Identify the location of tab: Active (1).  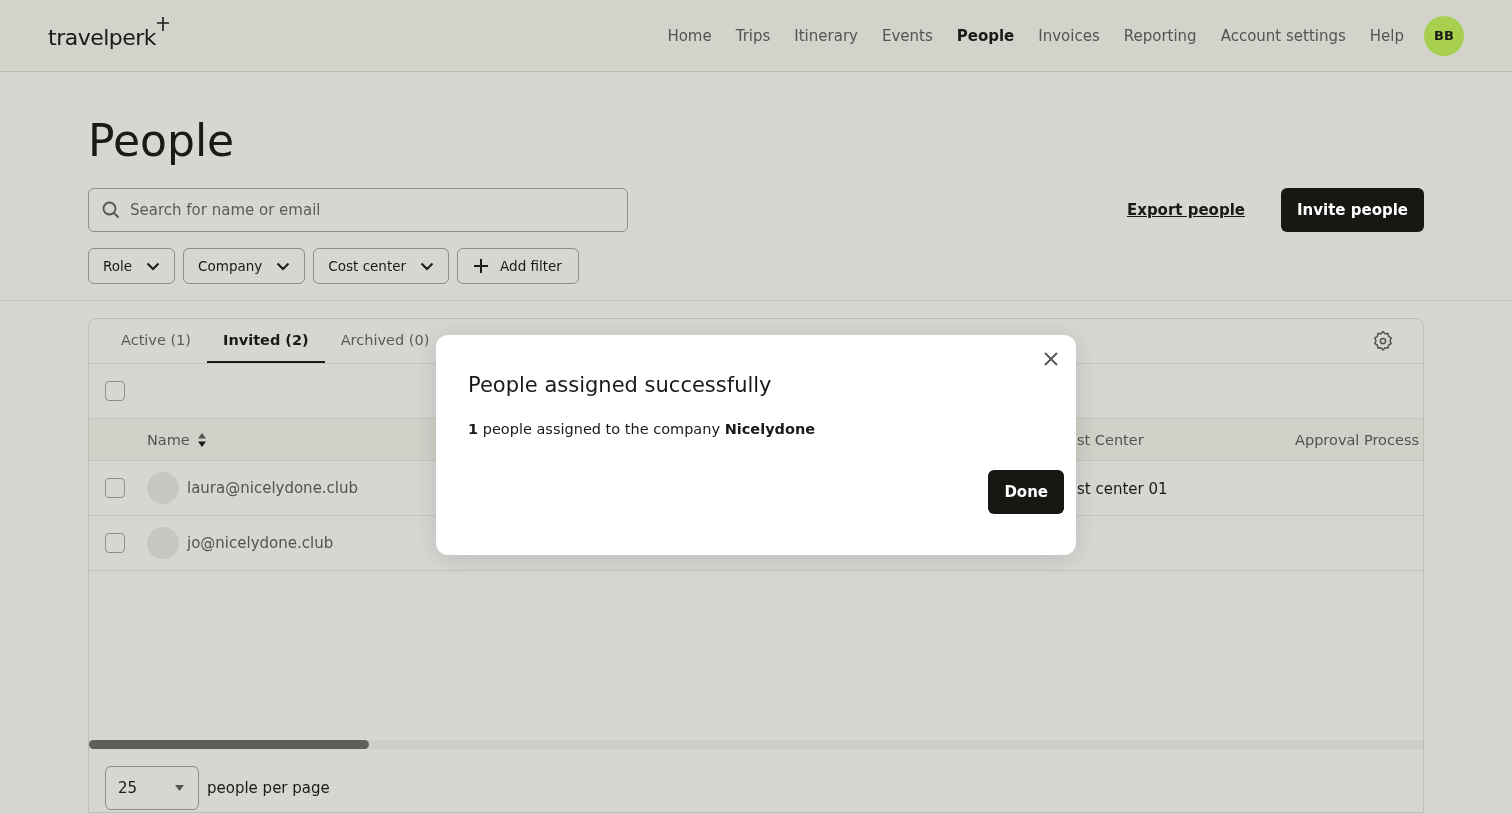
(156, 341).